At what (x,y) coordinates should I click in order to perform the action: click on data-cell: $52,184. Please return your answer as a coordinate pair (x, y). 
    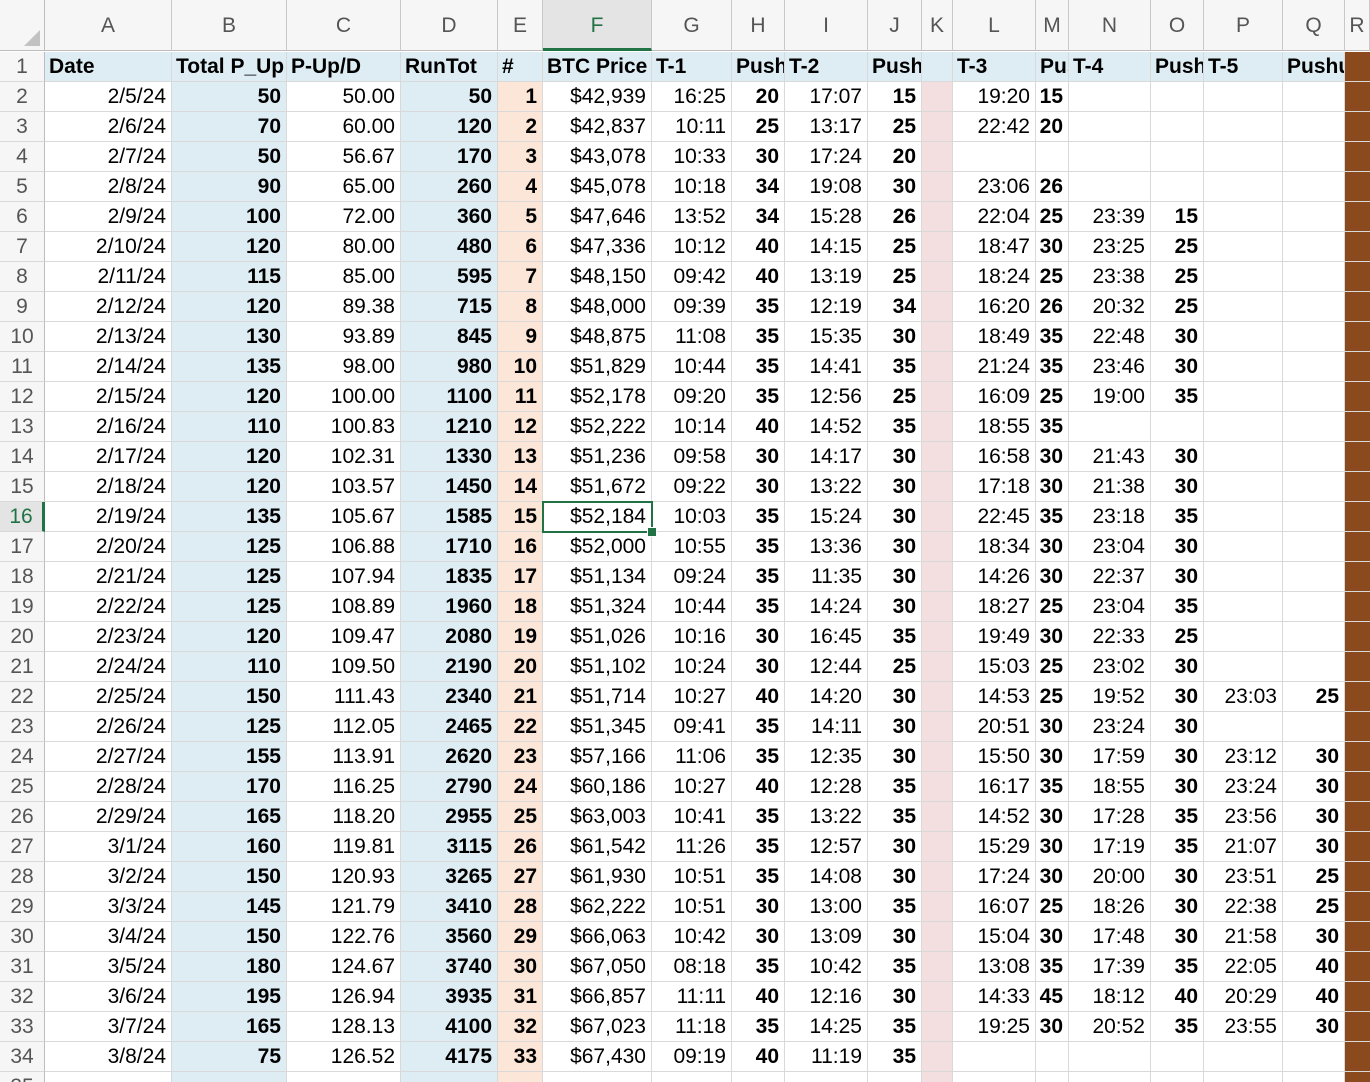
    Looking at the image, I should click on (597, 517).